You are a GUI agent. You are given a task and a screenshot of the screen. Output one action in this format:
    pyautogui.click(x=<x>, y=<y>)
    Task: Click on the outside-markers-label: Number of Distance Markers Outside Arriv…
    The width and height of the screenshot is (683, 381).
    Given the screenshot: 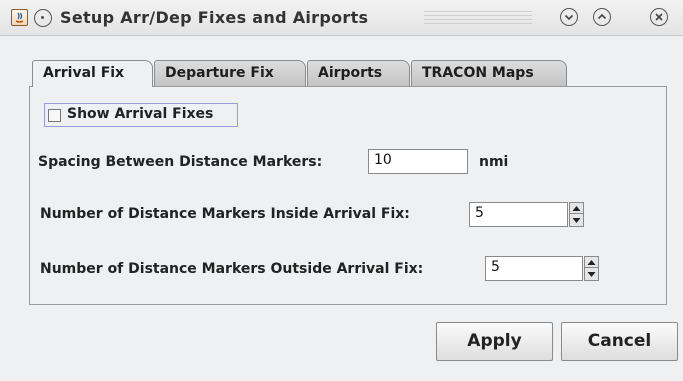 What is the action you would take?
    pyautogui.click(x=232, y=269)
    